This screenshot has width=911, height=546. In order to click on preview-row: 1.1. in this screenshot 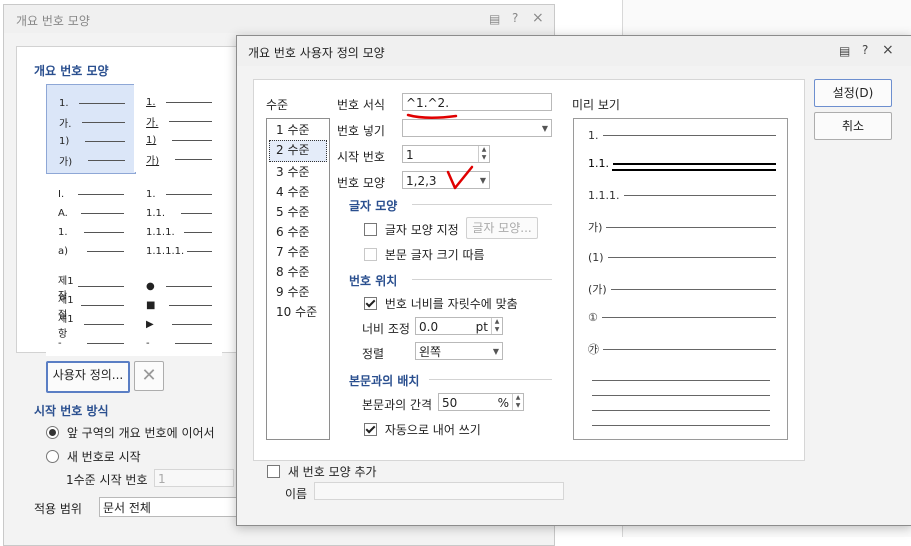, I will do `click(682, 164)`.